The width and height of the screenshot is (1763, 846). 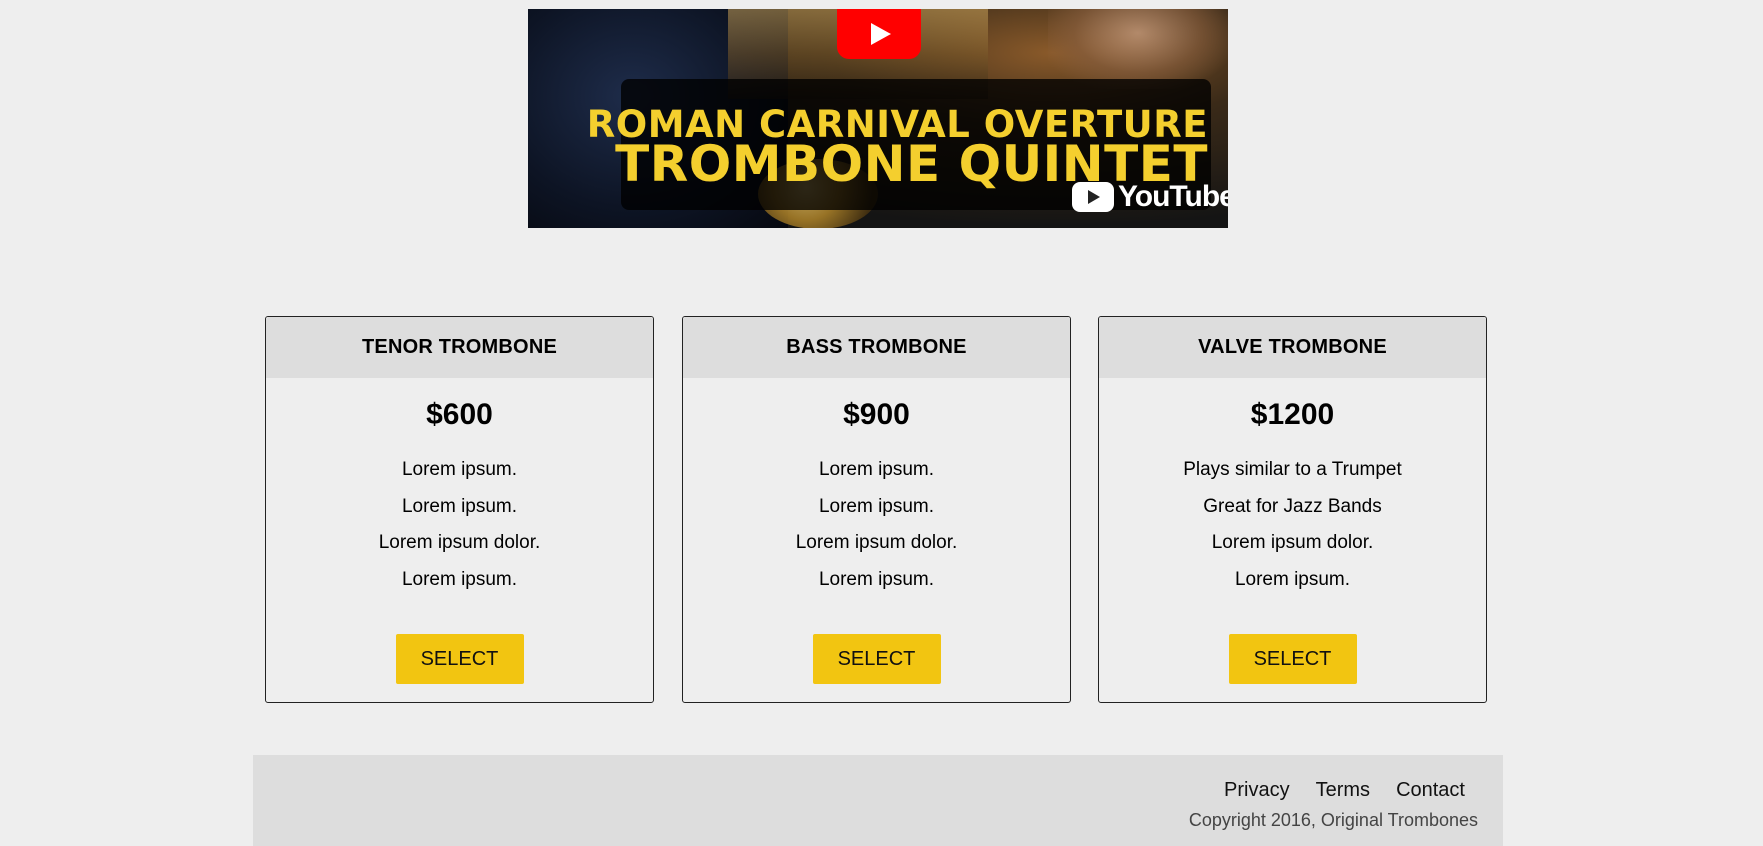 I want to click on plan-name: VALVE TROMBONE, so click(x=1292, y=347).